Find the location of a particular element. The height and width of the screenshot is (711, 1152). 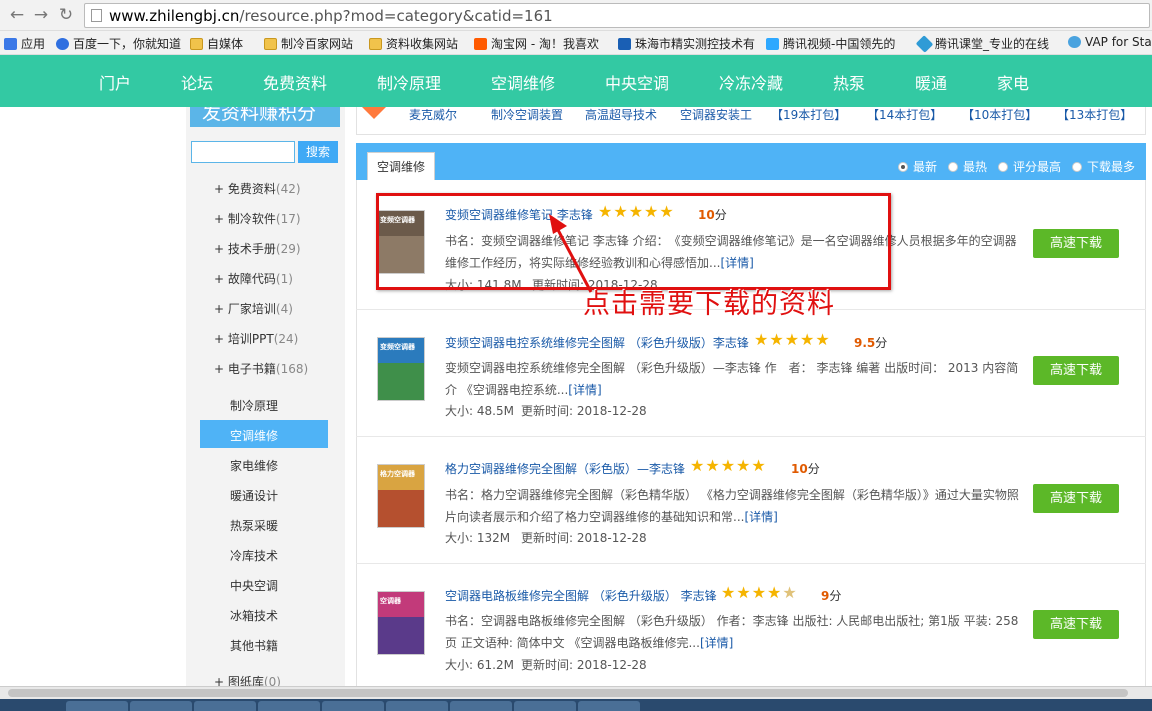

bookmark-baidu: 百度一下，你就知道 is located at coordinates (118, 43).